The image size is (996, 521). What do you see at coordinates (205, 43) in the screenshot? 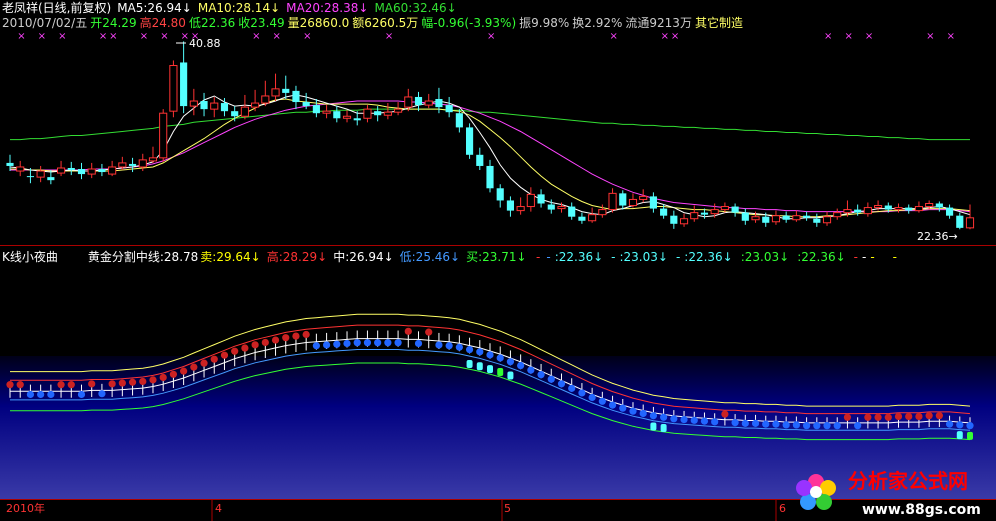
I see `max-price-label: 40.88` at bounding box center [205, 43].